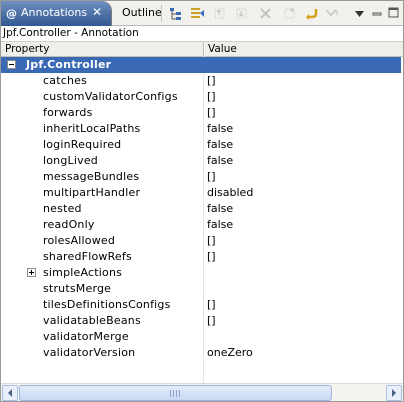 Image resolution: width=404 pixels, height=402 pixels. I want to click on property-name: validatorMerge, so click(86, 336).